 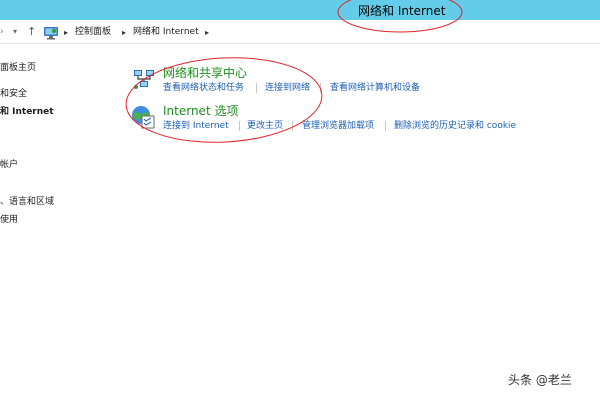 What do you see at coordinates (9, 220) in the screenshot?
I see `sidebar-item-ease-of-access: 使用` at bounding box center [9, 220].